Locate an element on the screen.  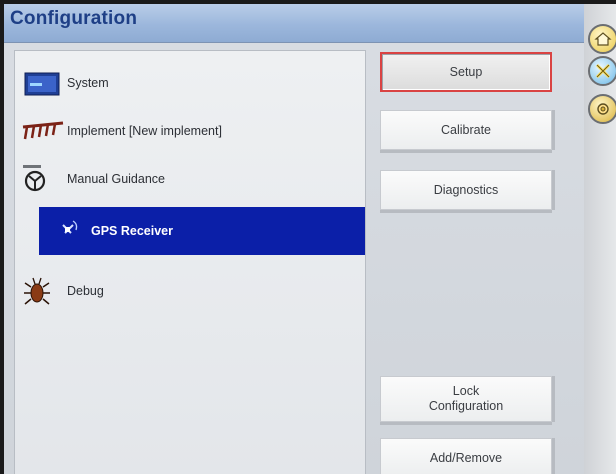
tools-icon is located at coordinates (603, 71).